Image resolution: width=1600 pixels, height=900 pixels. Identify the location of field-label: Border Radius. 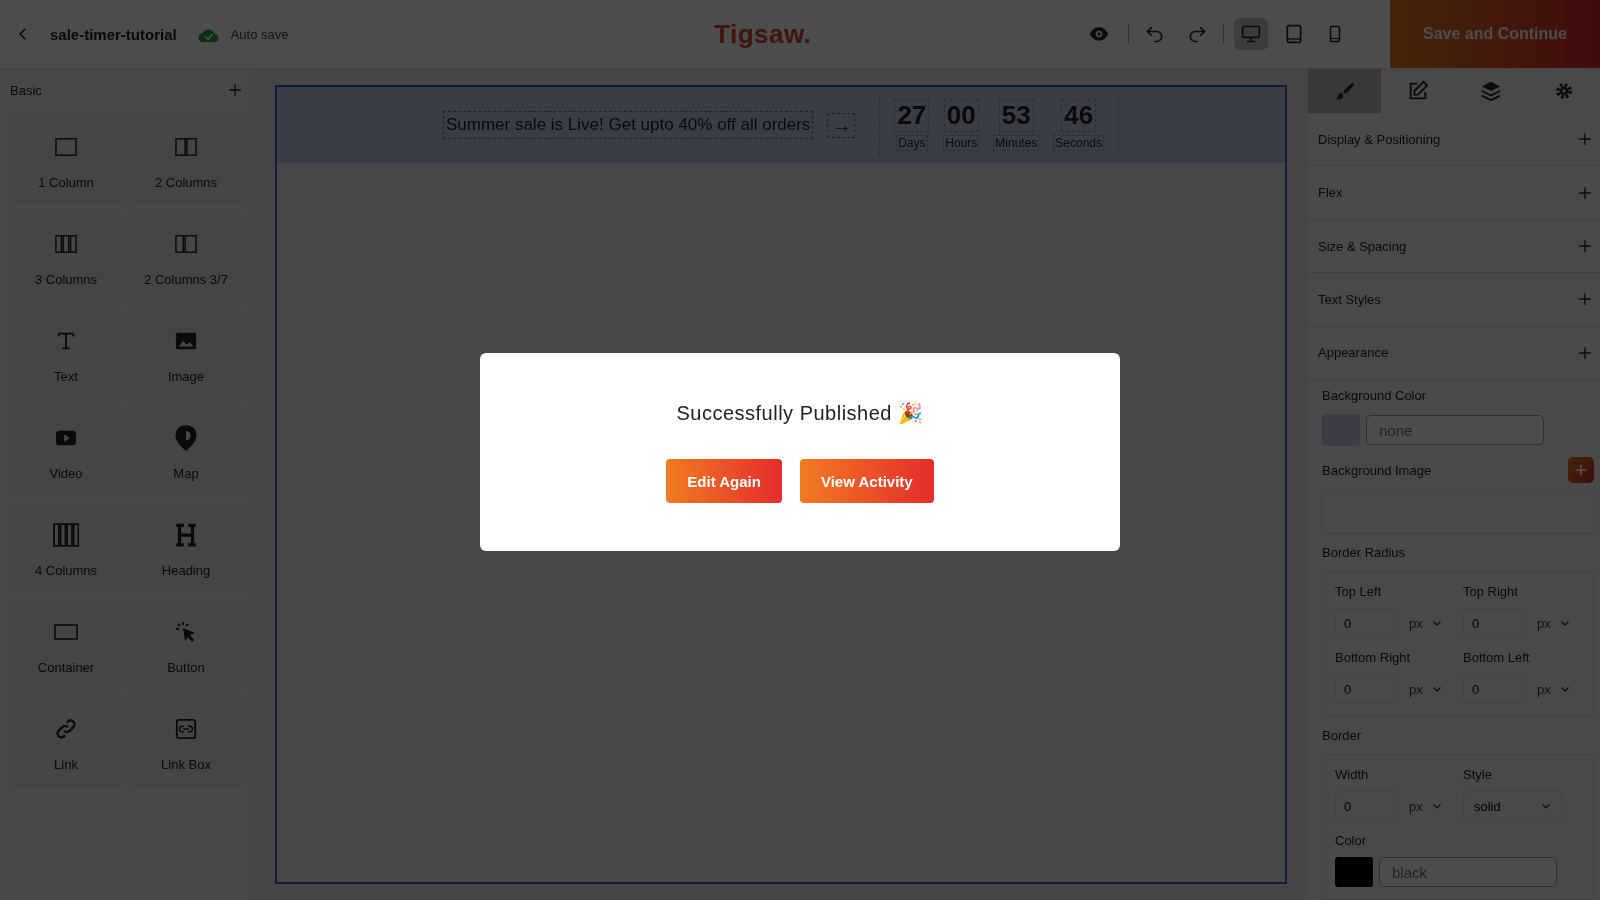
(1364, 553).